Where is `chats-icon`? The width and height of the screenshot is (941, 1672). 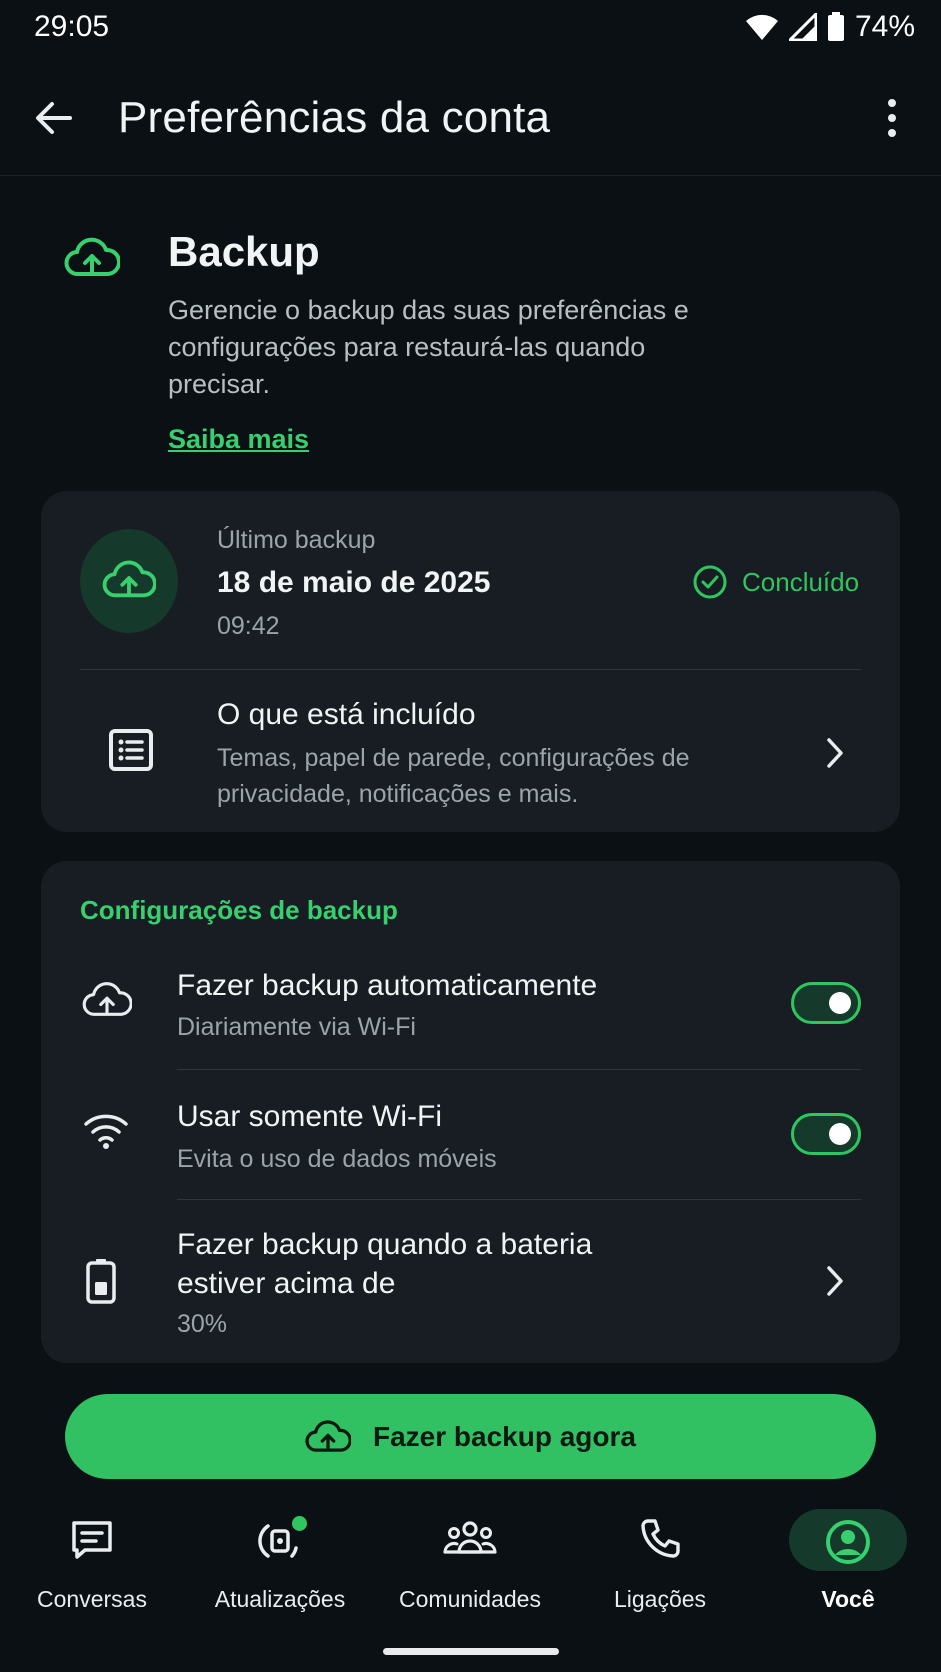 chats-icon is located at coordinates (92, 1540).